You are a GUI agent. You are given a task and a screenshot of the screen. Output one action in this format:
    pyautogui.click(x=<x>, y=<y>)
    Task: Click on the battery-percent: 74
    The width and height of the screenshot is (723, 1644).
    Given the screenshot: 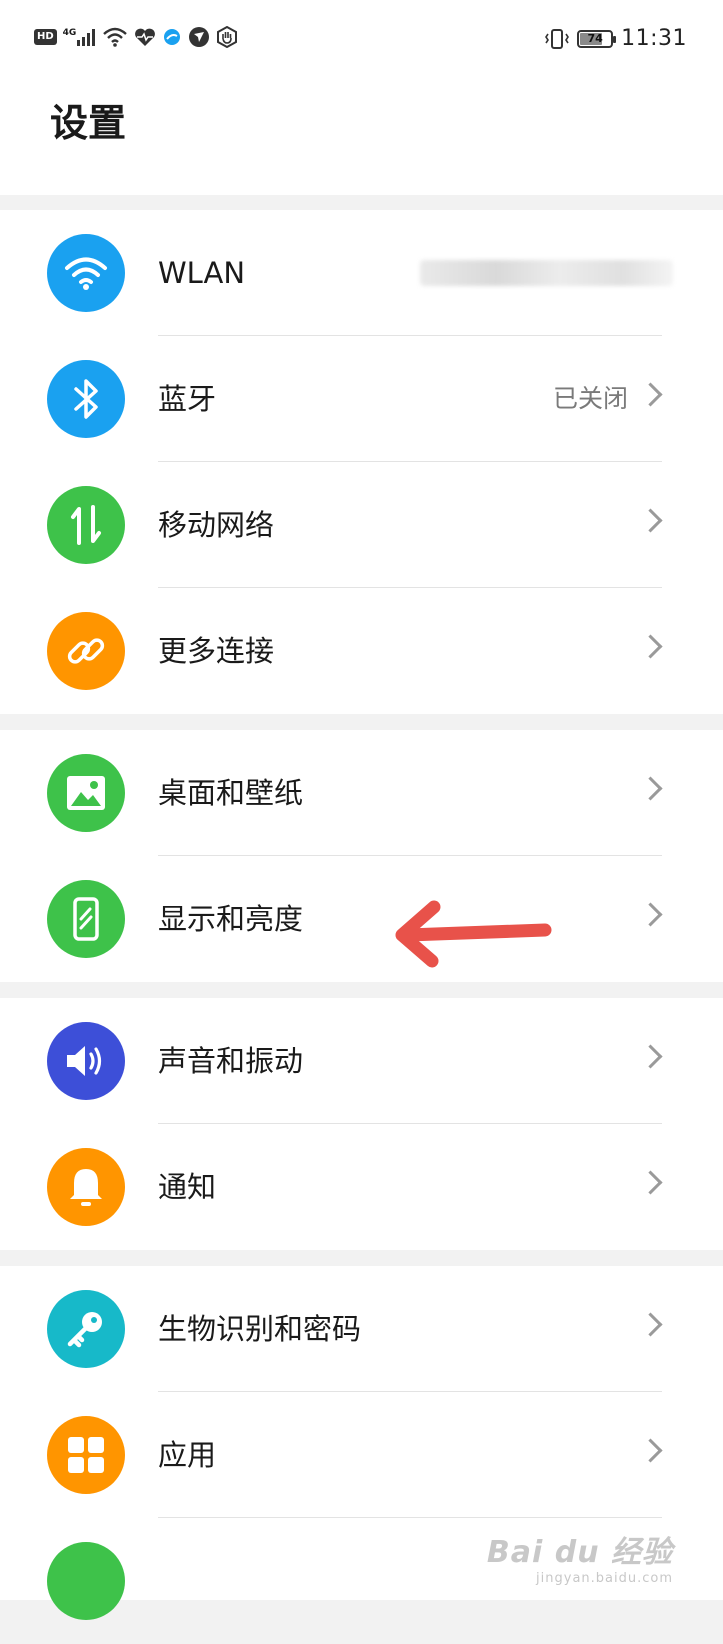 What is the action you would take?
    pyautogui.click(x=595, y=38)
    